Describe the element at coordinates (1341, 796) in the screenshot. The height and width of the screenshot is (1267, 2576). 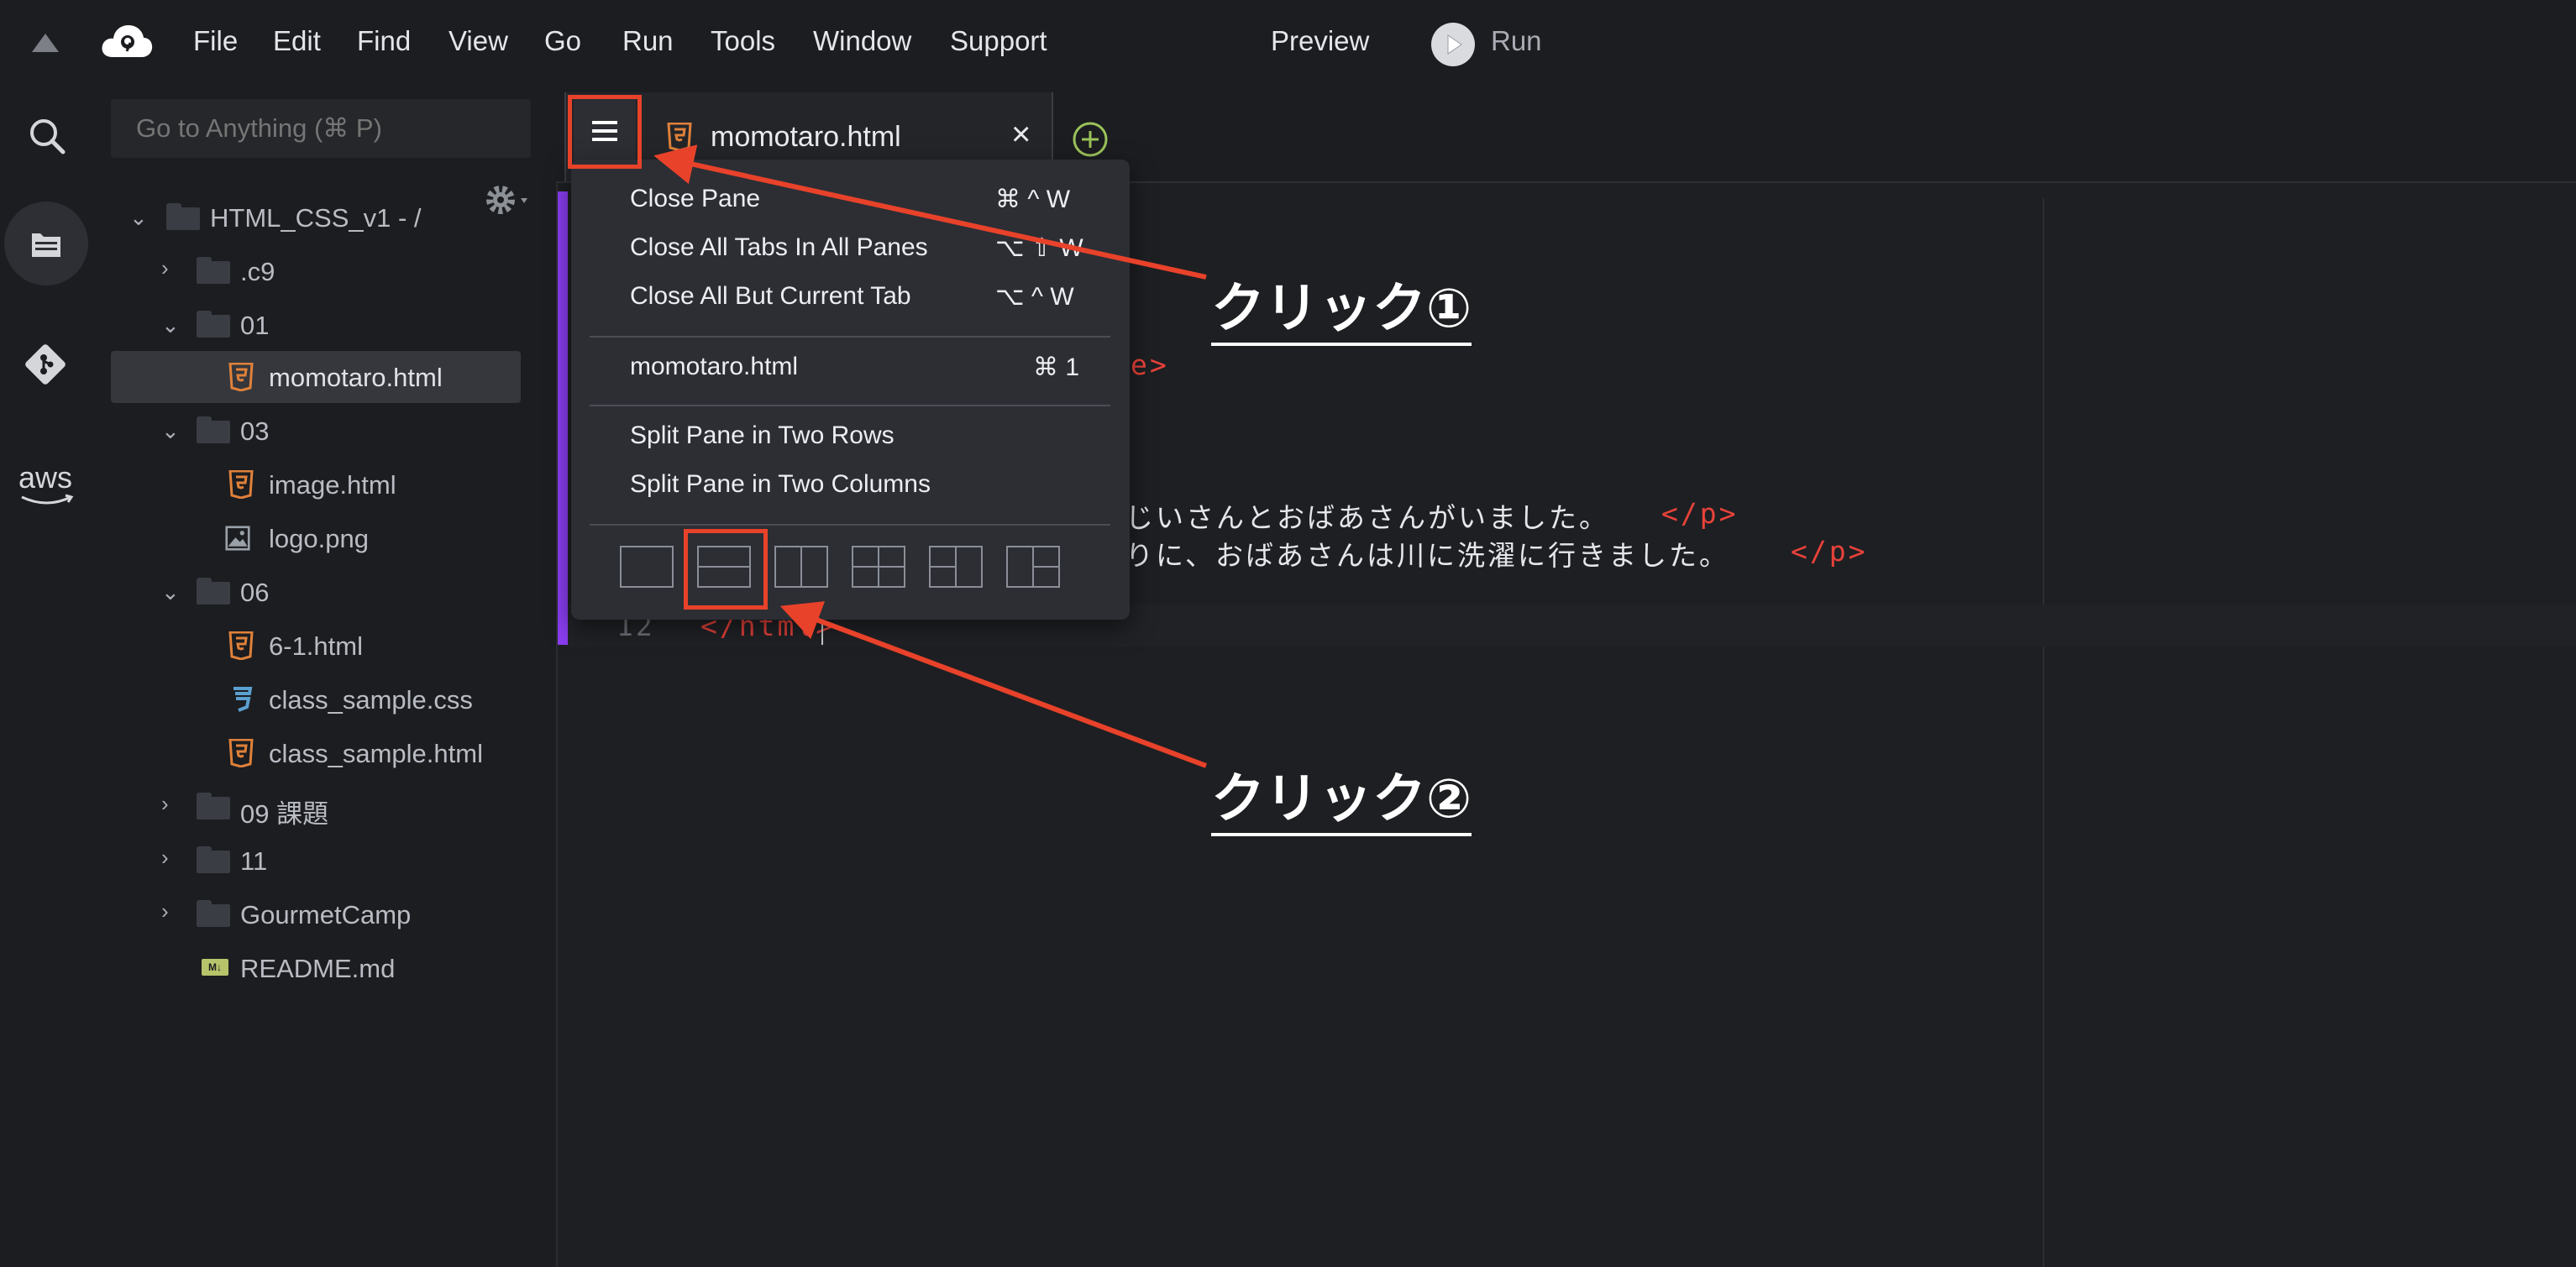
I see `annotation-click-2: クリック②` at that location.